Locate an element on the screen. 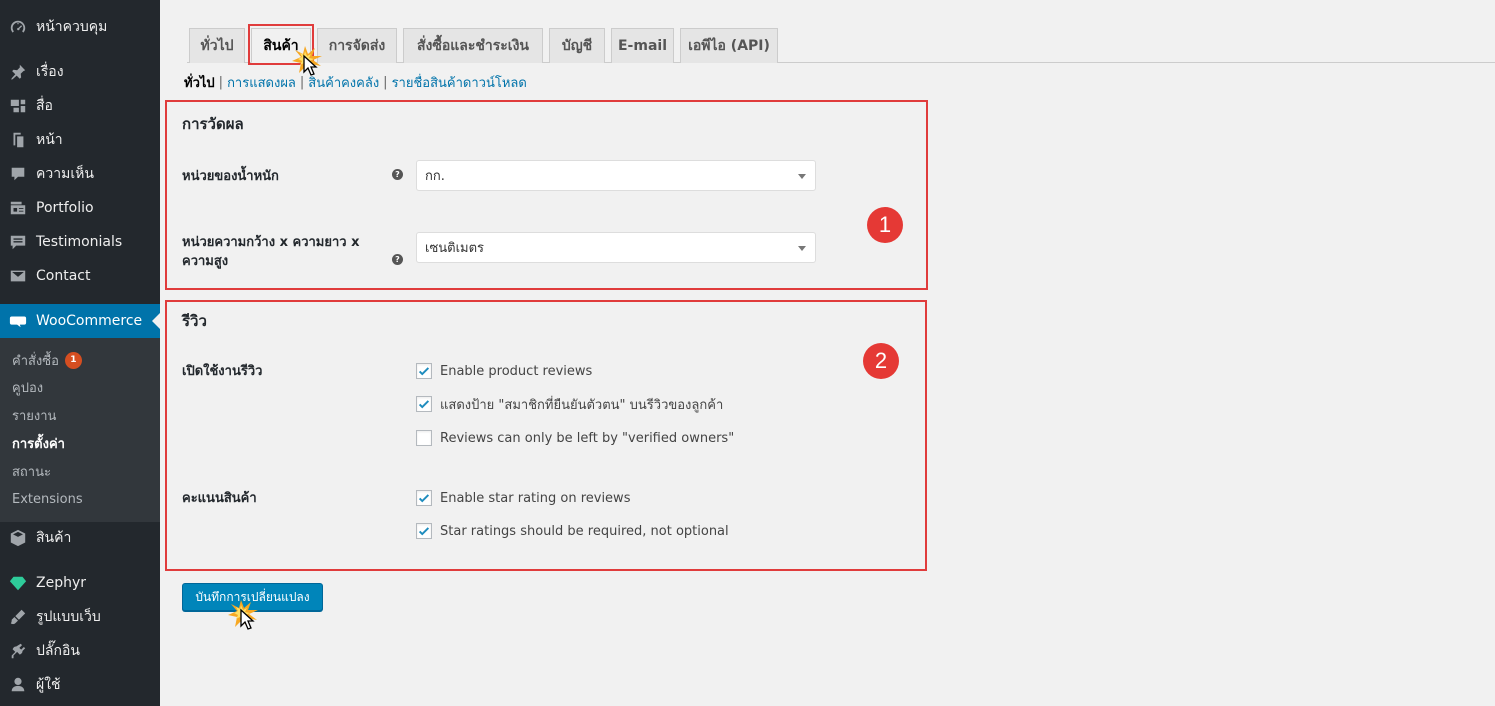 The image size is (1495, 706). pin-icon is located at coordinates (18, 72).